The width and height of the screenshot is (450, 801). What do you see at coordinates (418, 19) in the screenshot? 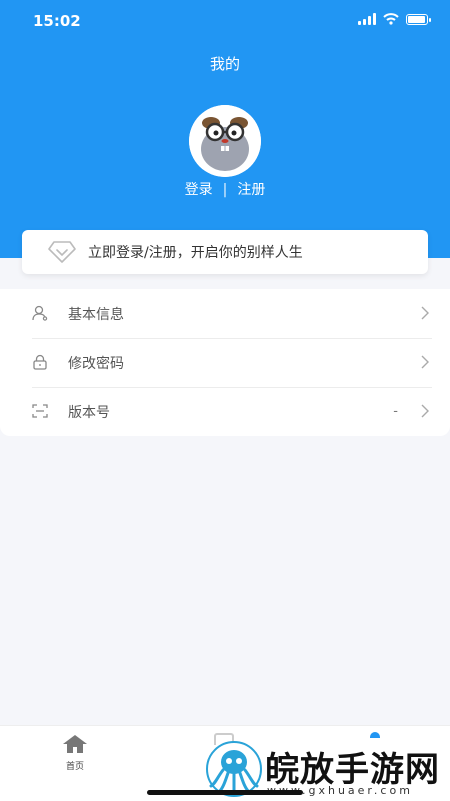
I see `battery-icon` at bounding box center [418, 19].